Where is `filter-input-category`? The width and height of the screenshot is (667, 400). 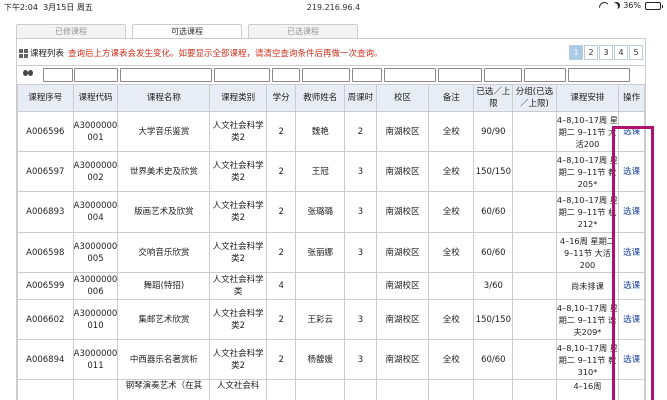
filter-input-category is located at coordinates (242, 75).